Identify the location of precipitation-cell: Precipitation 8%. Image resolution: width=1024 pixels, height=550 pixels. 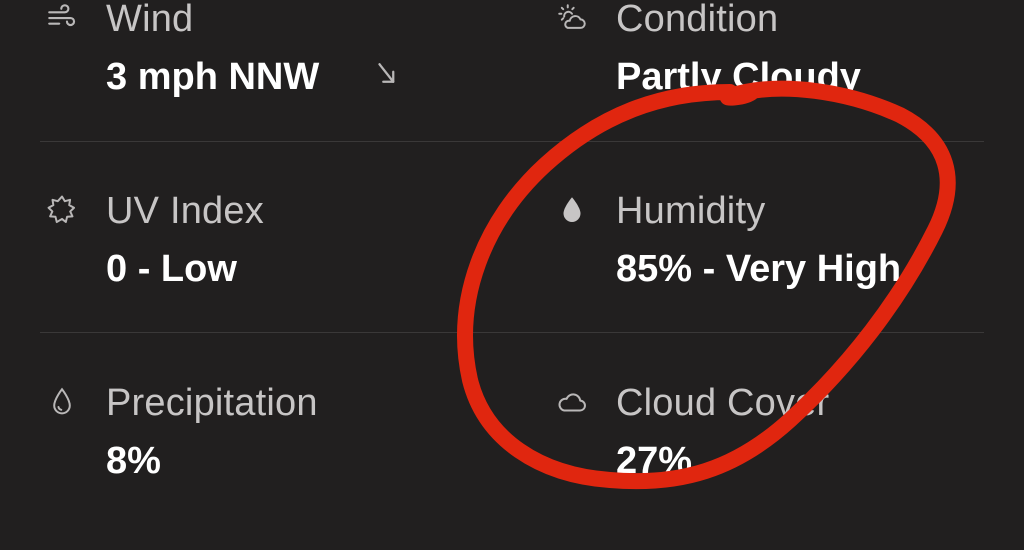
(274, 453).